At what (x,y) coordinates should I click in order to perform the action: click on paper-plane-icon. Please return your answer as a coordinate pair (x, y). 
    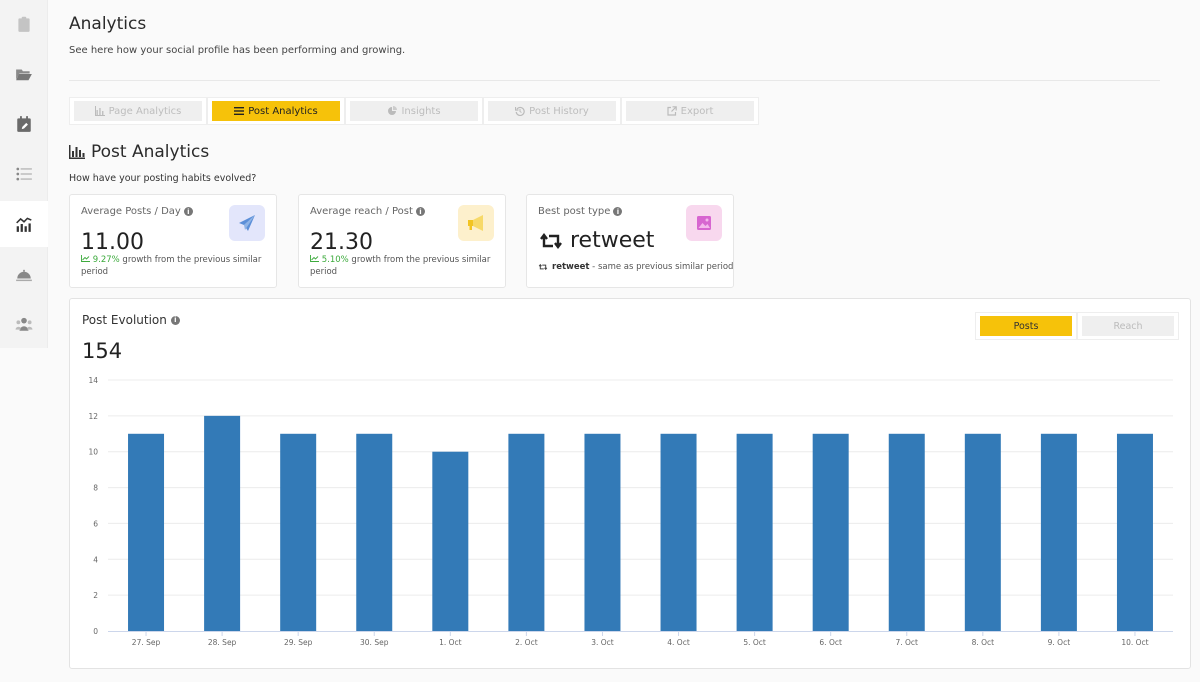
    Looking at the image, I should click on (247, 223).